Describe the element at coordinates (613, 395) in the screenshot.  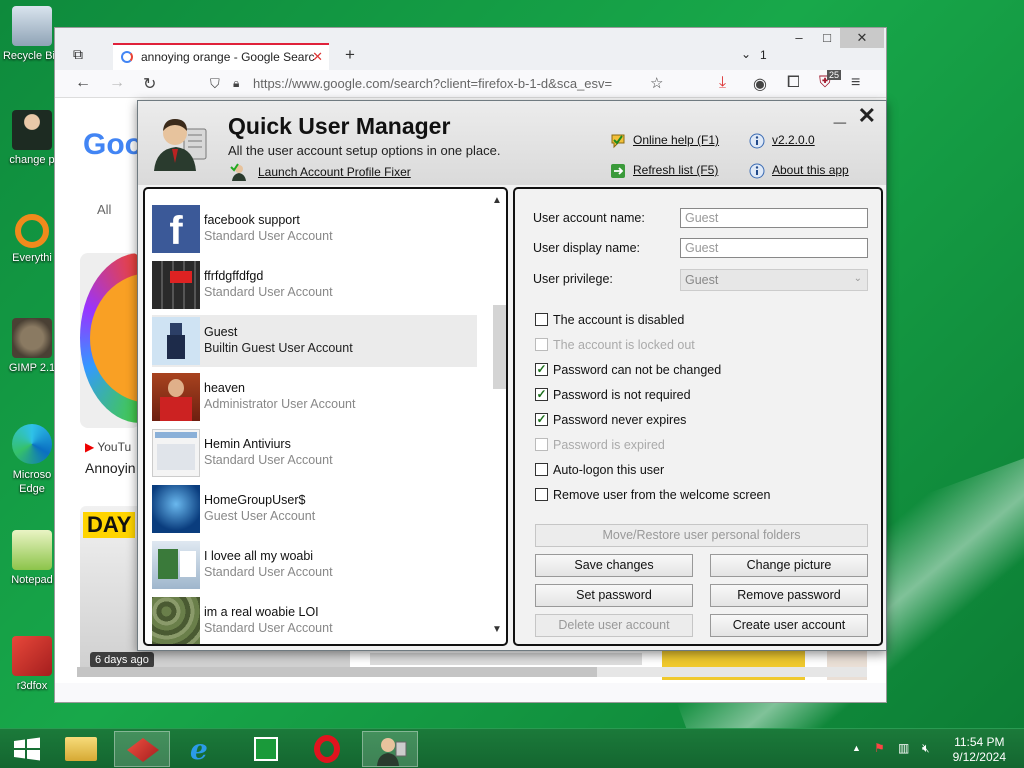
I see `checkbox-password-not-required: ✓ Password is not required` at that location.